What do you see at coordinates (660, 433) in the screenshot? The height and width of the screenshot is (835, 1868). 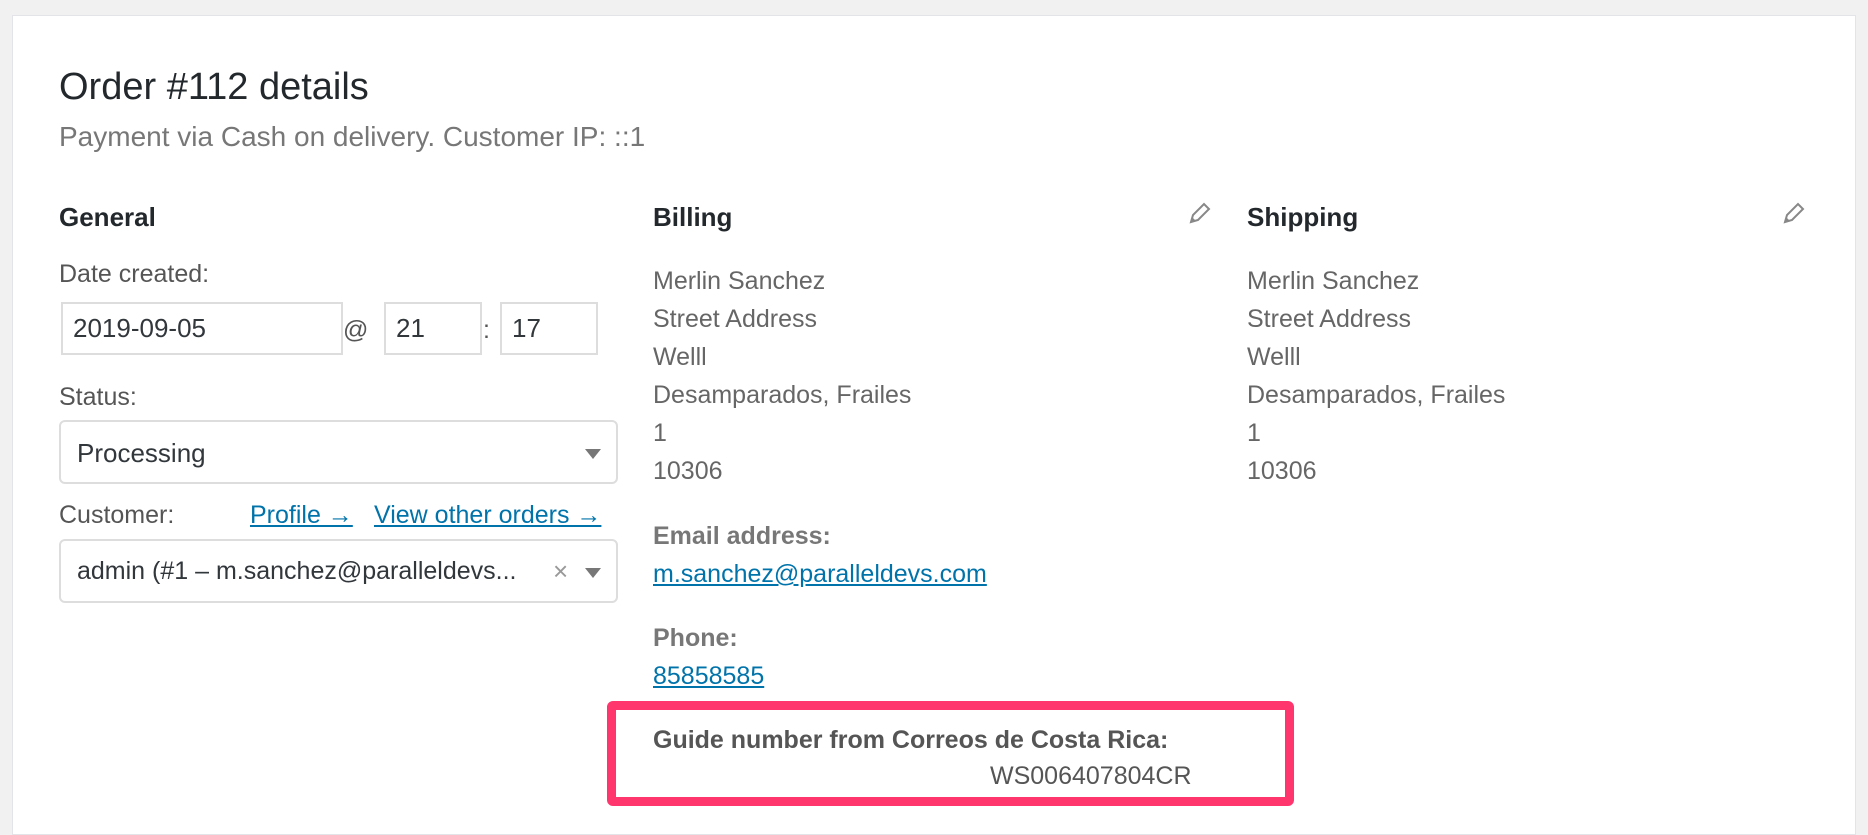 I see `billing-address-line: 1` at bounding box center [660, 433].